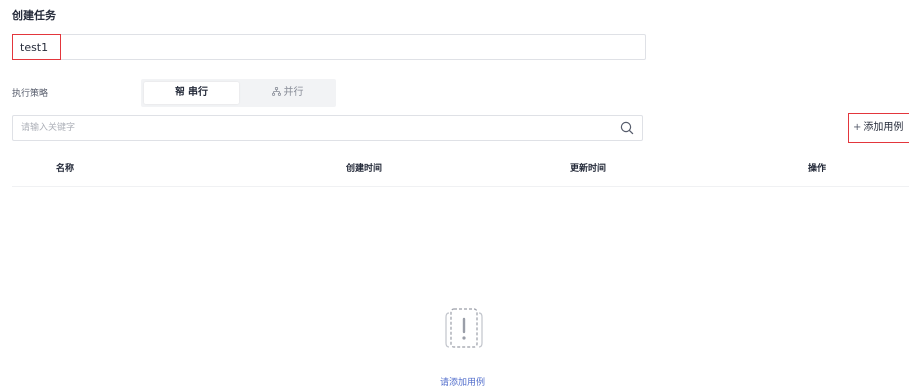  What do you see at coordinates (460, 170) in the screenshot?
I see `case-table-header: 名称 创建时间 更新时间 操作` at bounding box center [460, 170].